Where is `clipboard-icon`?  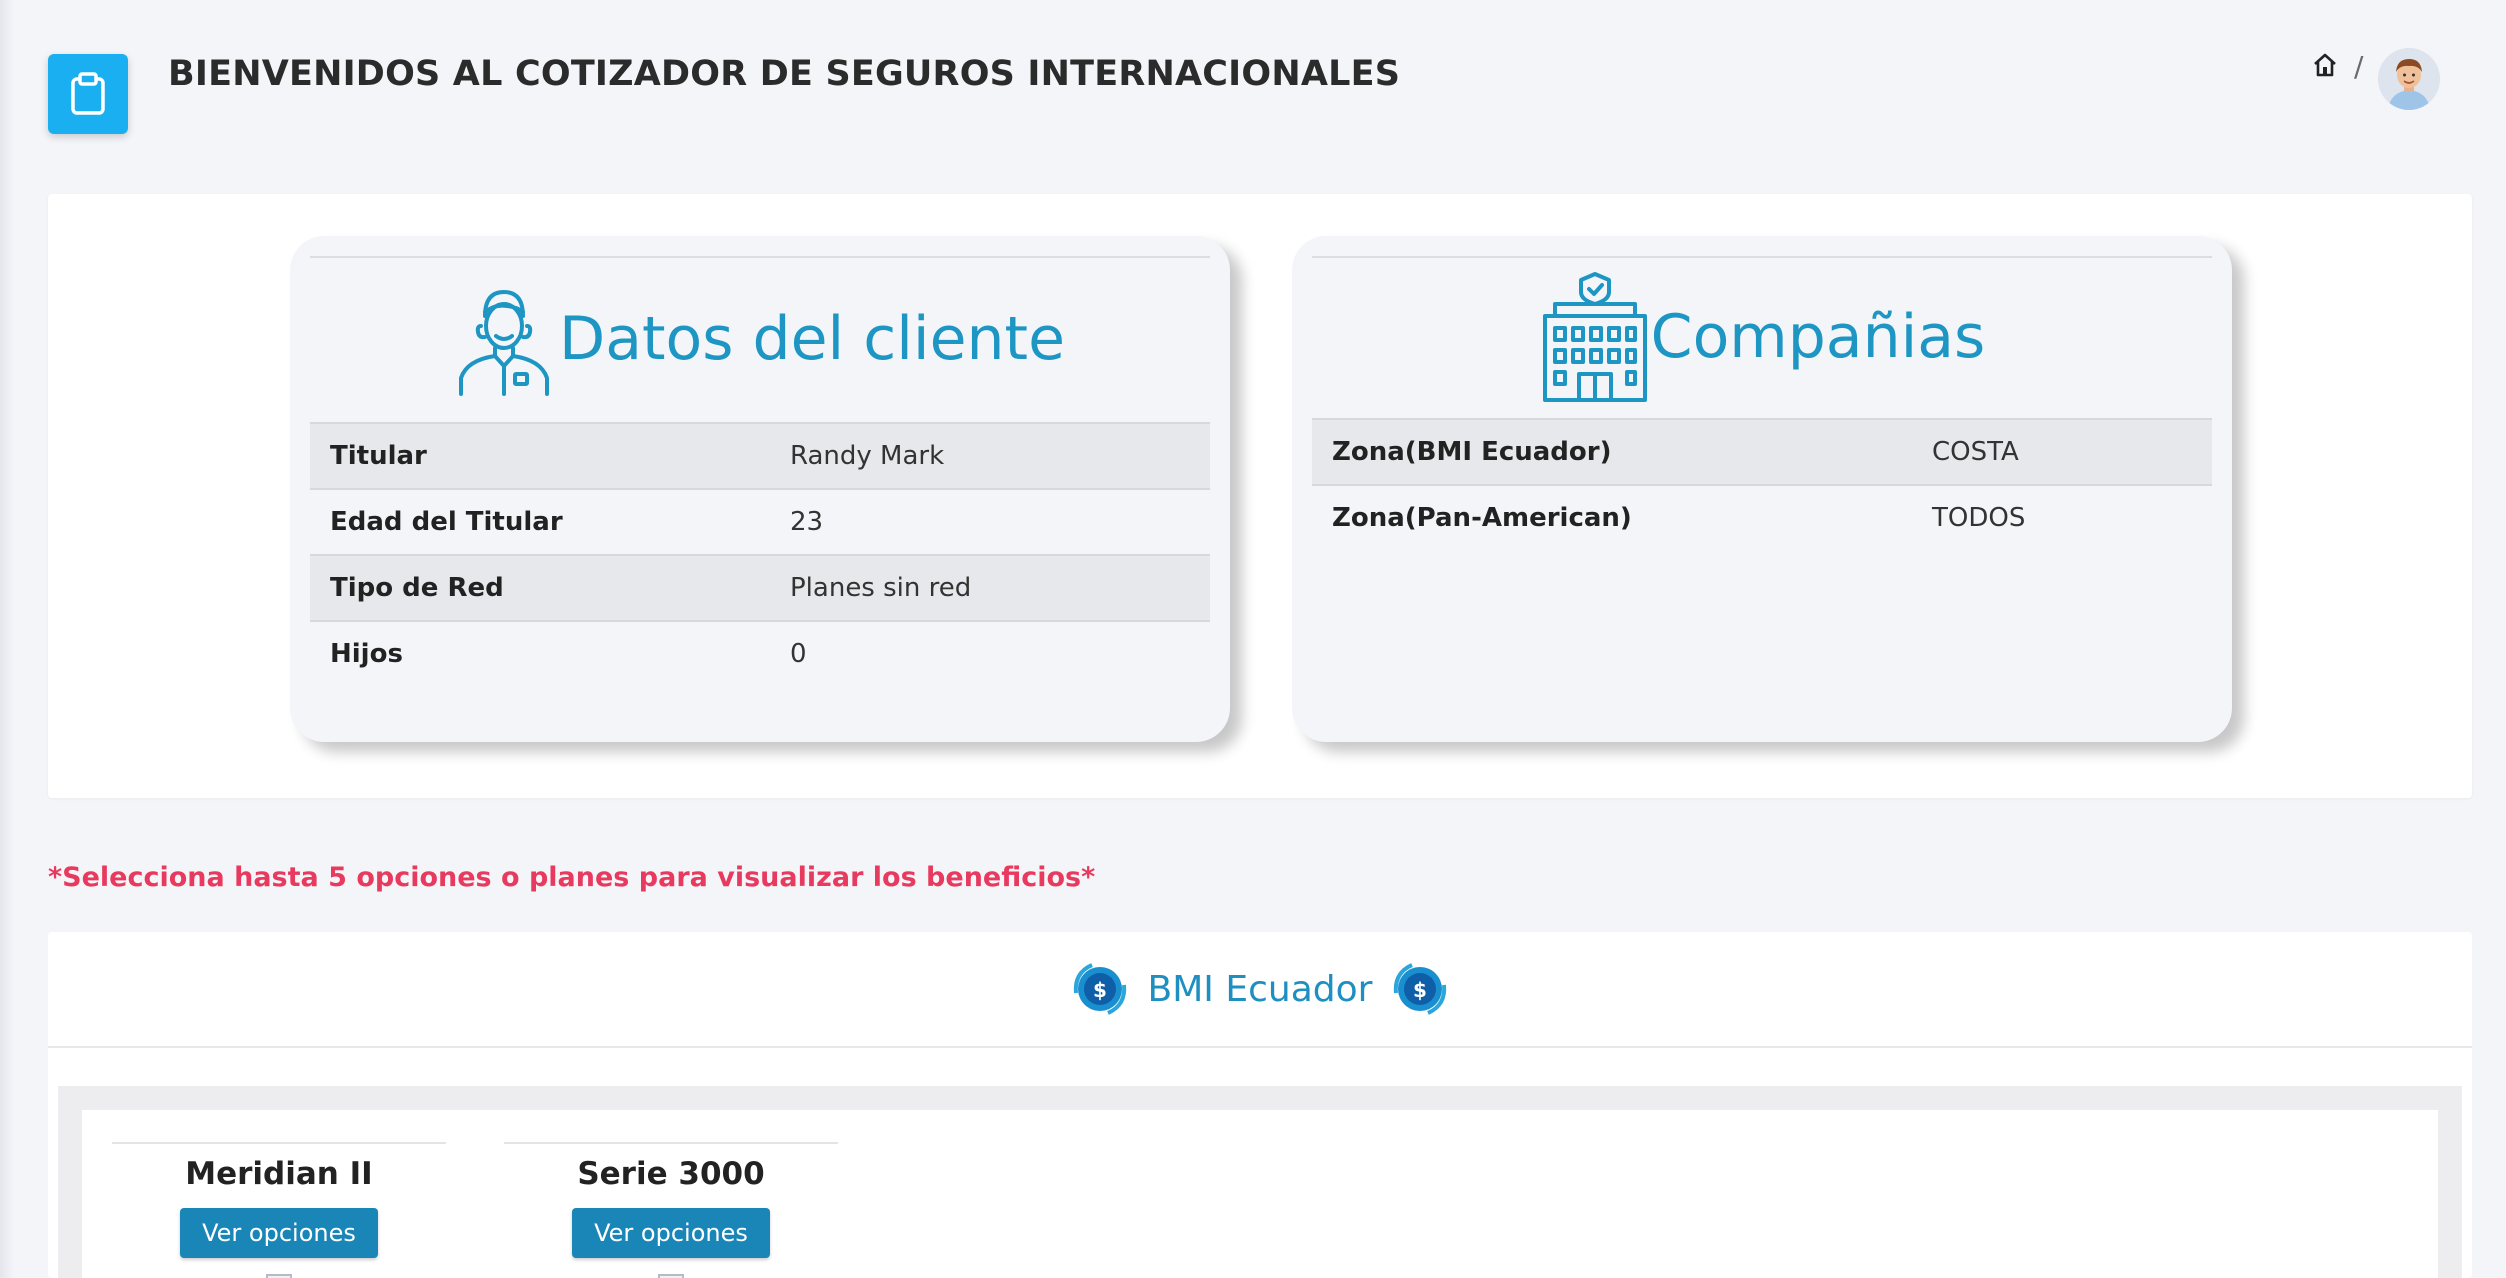
clipboard-icon is located at coordinates (88, 94).